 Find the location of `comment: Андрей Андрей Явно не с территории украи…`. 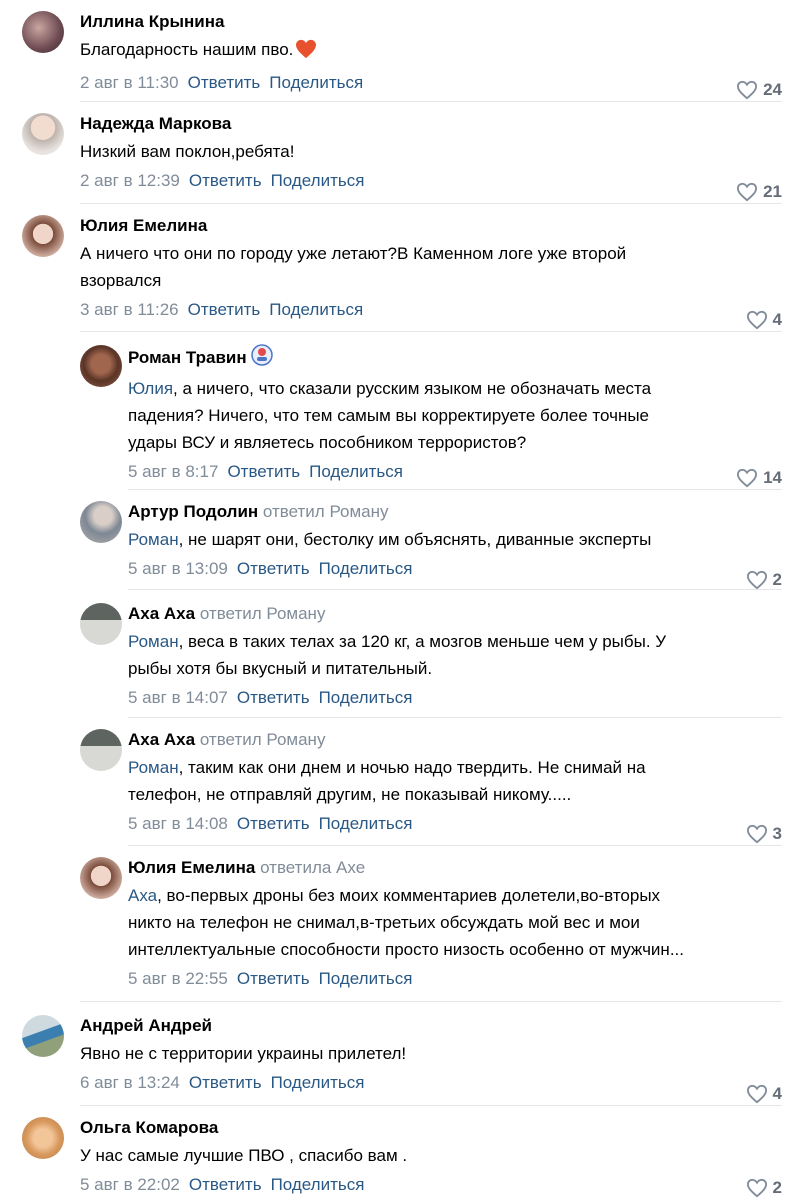

comment: Андрей Андрей Явно не с территории украи… is located at coordinates (403, 1055).